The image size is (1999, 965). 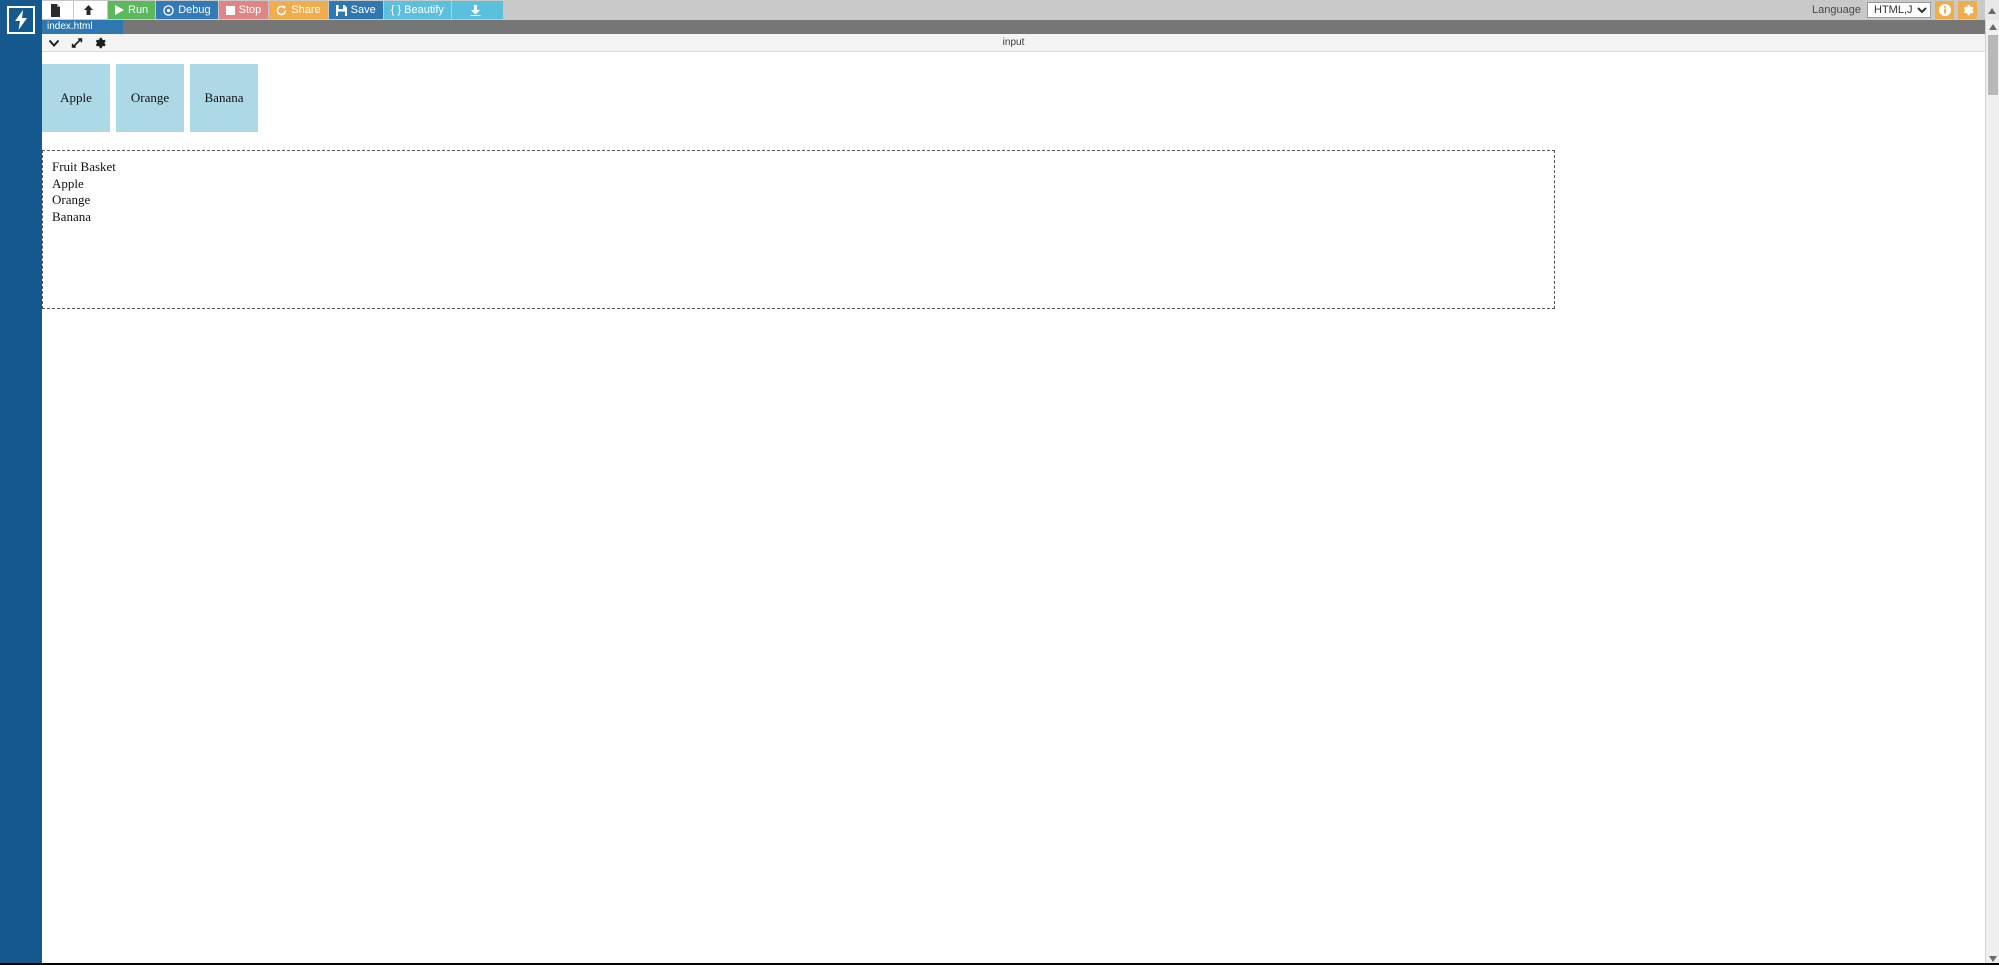 I want to click on download-icon, so click(x=475, y=10).